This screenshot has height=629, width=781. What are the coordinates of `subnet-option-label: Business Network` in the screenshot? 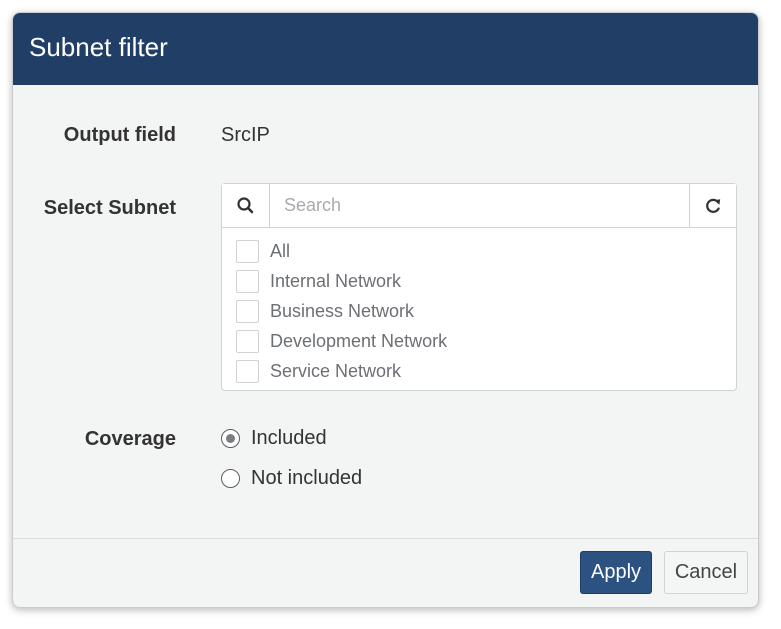 It's located at (342, 311).